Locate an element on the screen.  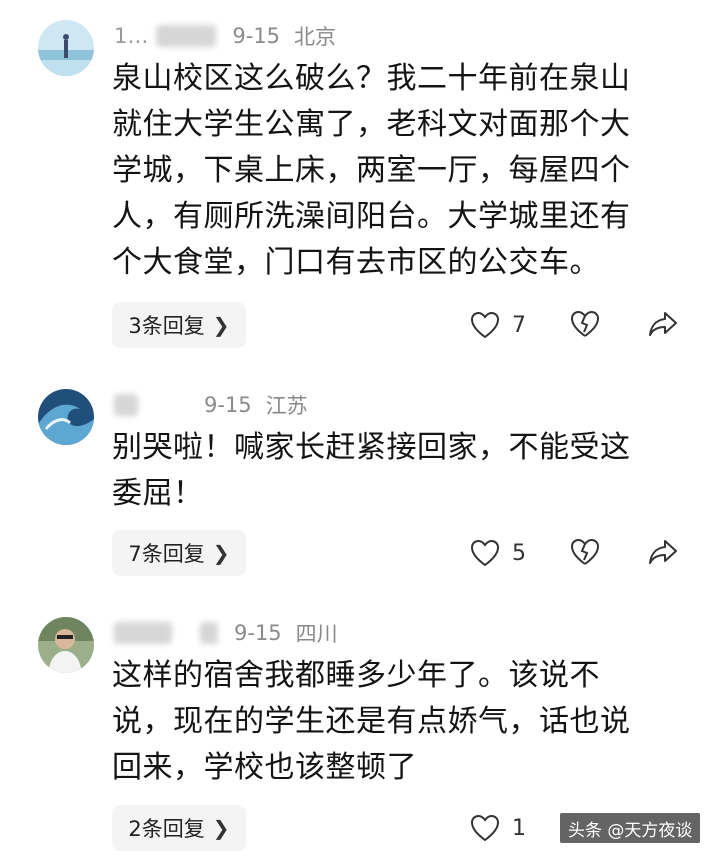
like-button: 5 is located at coordinates (501, 553).